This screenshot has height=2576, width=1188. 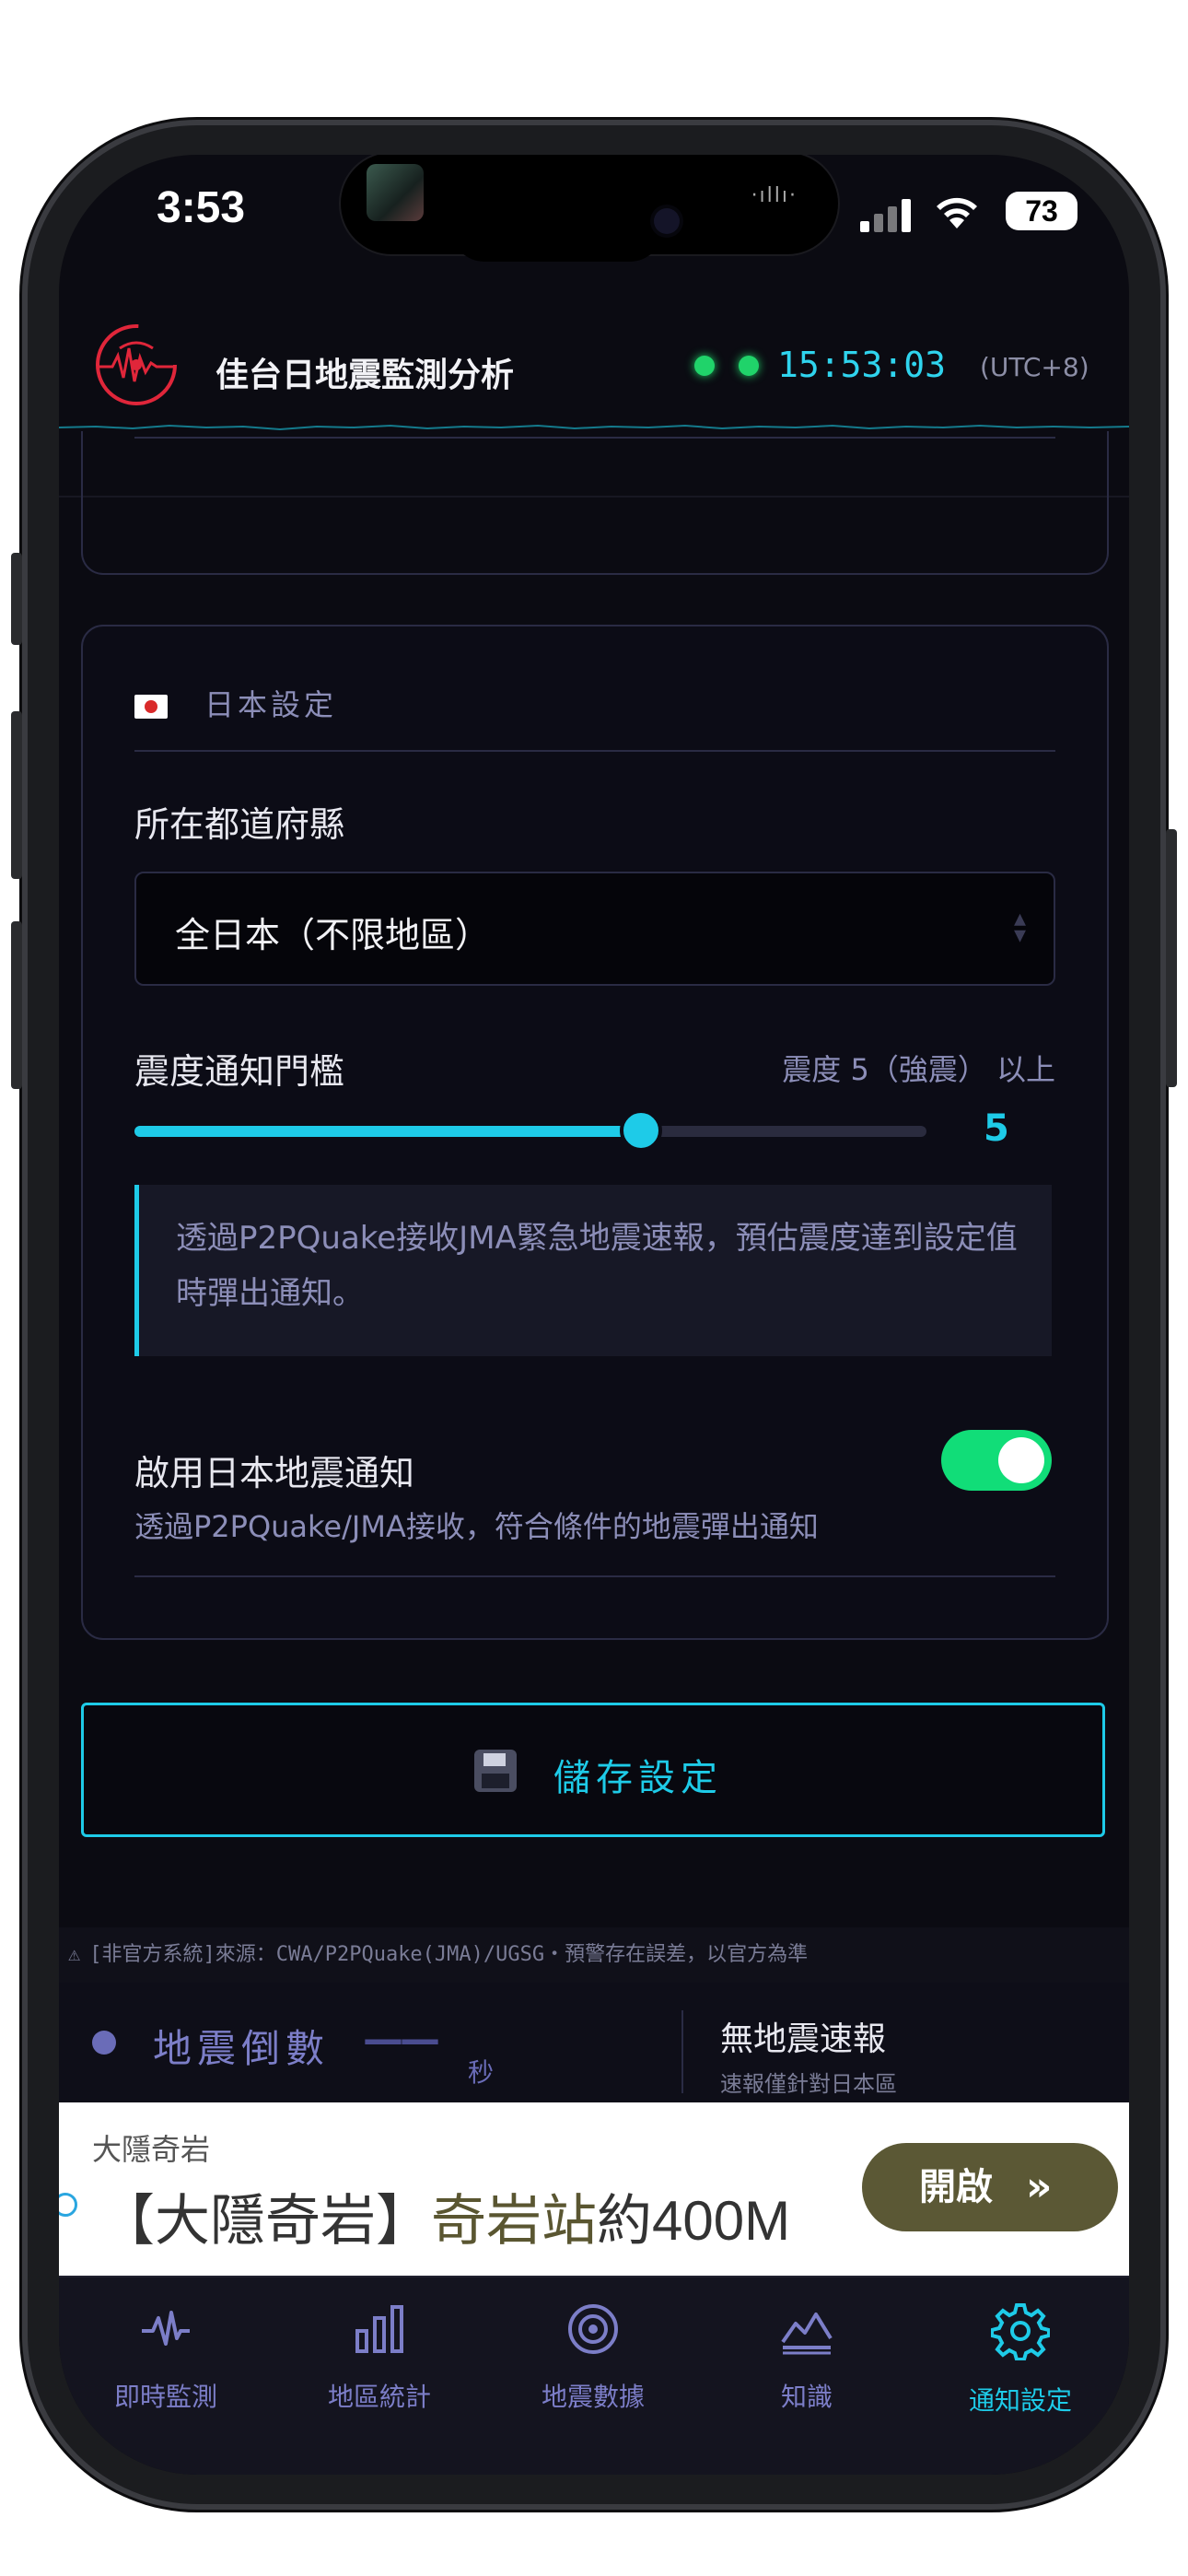 What do you see at coordinates (807, 2365) in the screenshot?
I see `nav-knowledge: 知識` at bounding box center [807, 2365].